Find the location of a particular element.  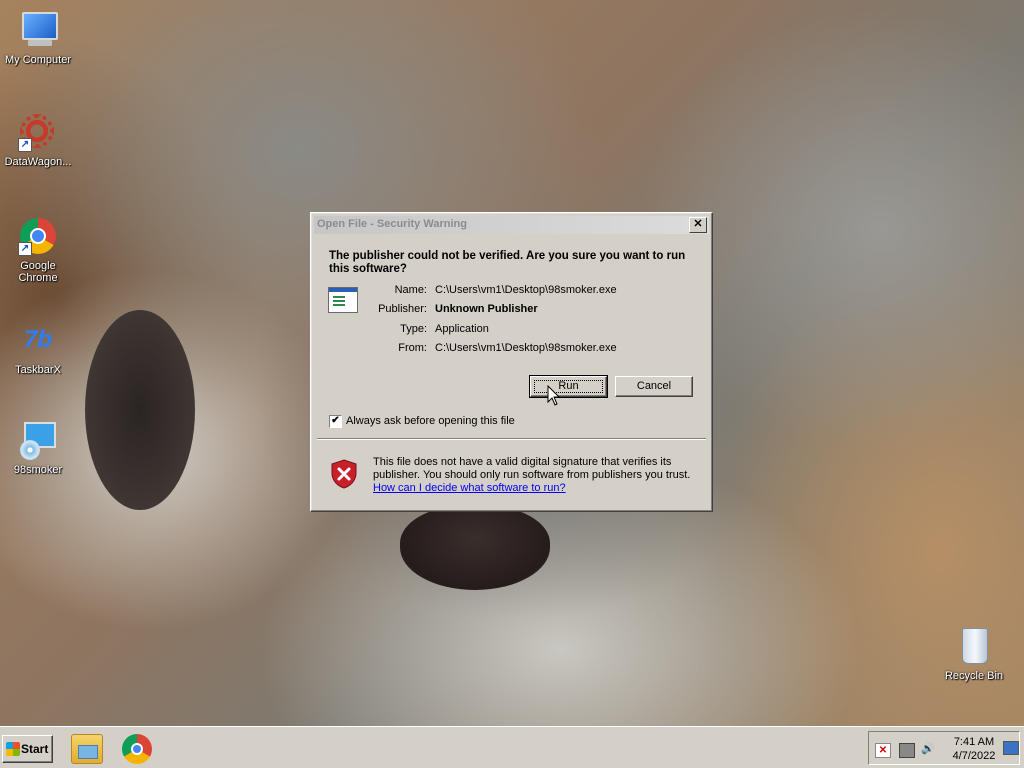

mouse-cursor-icon is located at coordinates (554, 395).